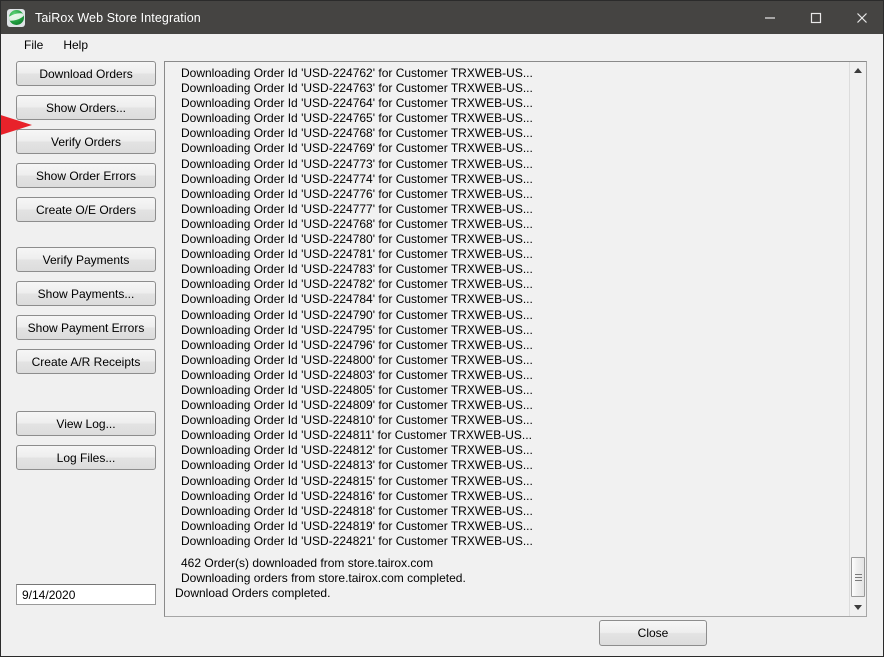  I want to click on log-line: Download Orders completed., so click(253, 593).